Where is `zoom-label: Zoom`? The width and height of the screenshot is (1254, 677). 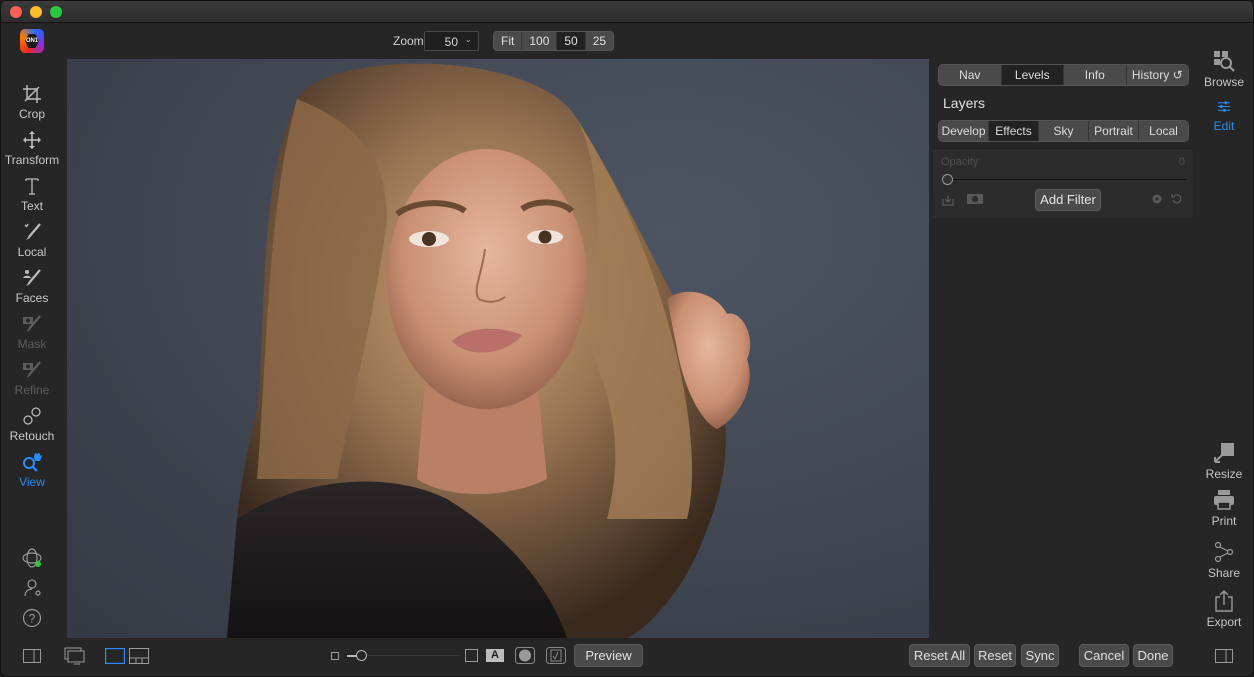
zoom-label: Zoom is located at coordinates (408, 41).